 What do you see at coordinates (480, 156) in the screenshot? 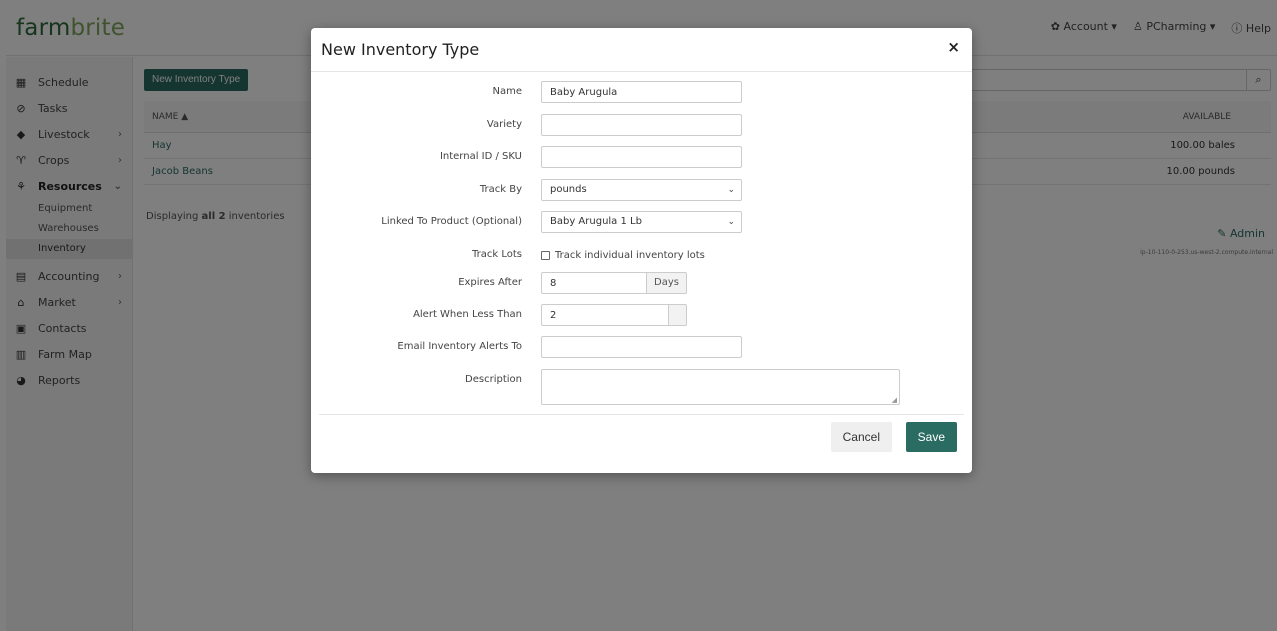
I see `sku-label: Internal ID / SKU` at bounding box center [480, 156].